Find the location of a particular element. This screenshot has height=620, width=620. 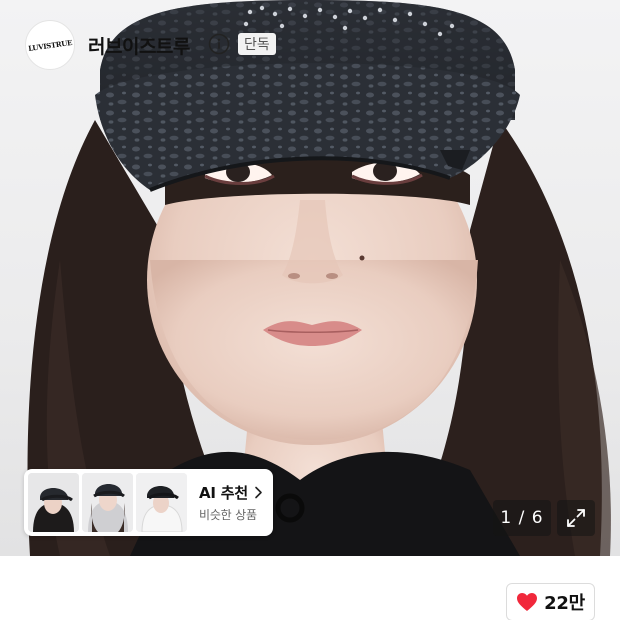

ai-recommend-text: AI 추천 비슷한 상품 is located at coordinates (231, 502).